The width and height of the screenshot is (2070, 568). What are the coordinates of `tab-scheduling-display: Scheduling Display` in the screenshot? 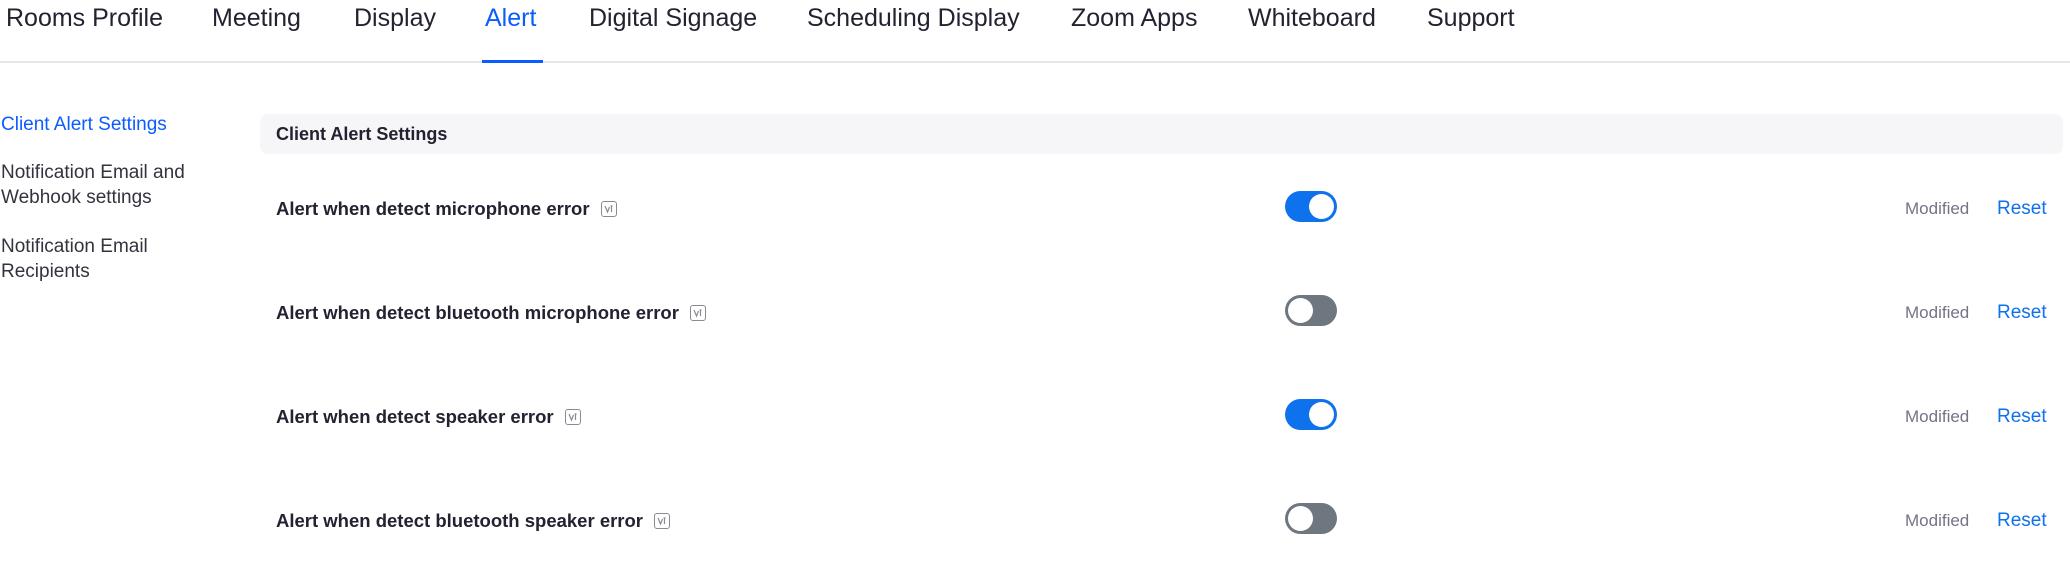 It's located at (913, 31).